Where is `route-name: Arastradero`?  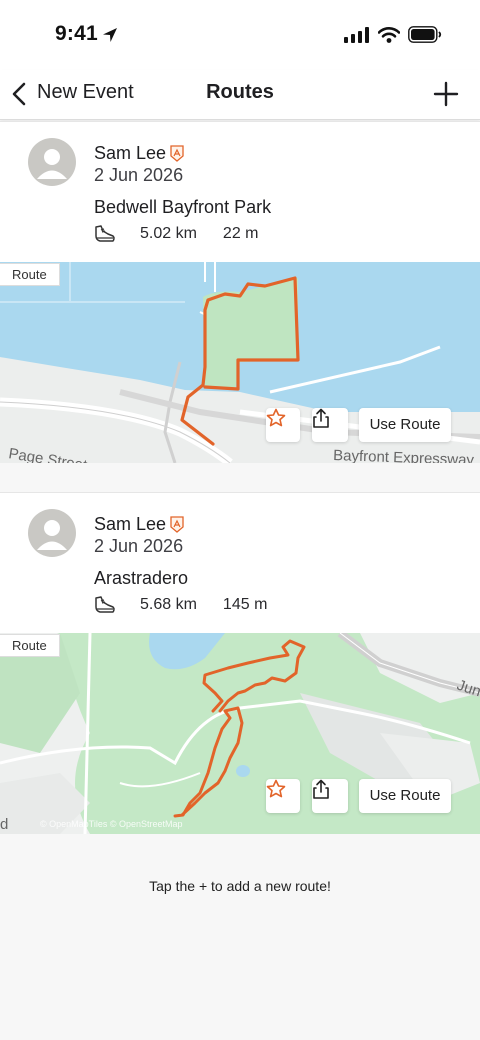
route-name: Arastradero is located at coordinates (141, 578).